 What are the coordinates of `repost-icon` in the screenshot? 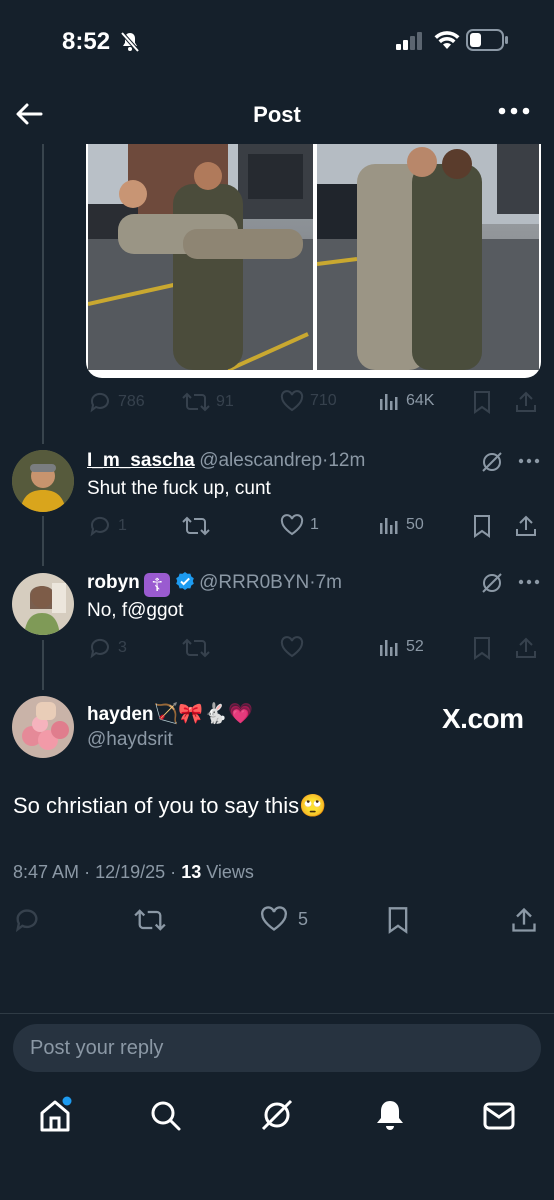 It's located at (196, 402).